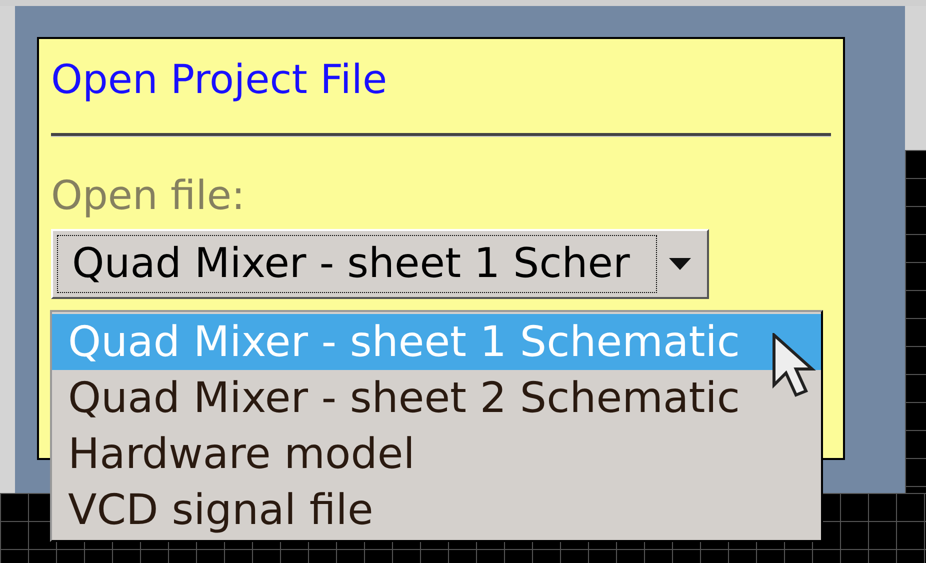 The width and height of the screenshot is (926, 563). I want to click on select-value: Quad Mixer - sheet 1 Scher, so click(351, 264).